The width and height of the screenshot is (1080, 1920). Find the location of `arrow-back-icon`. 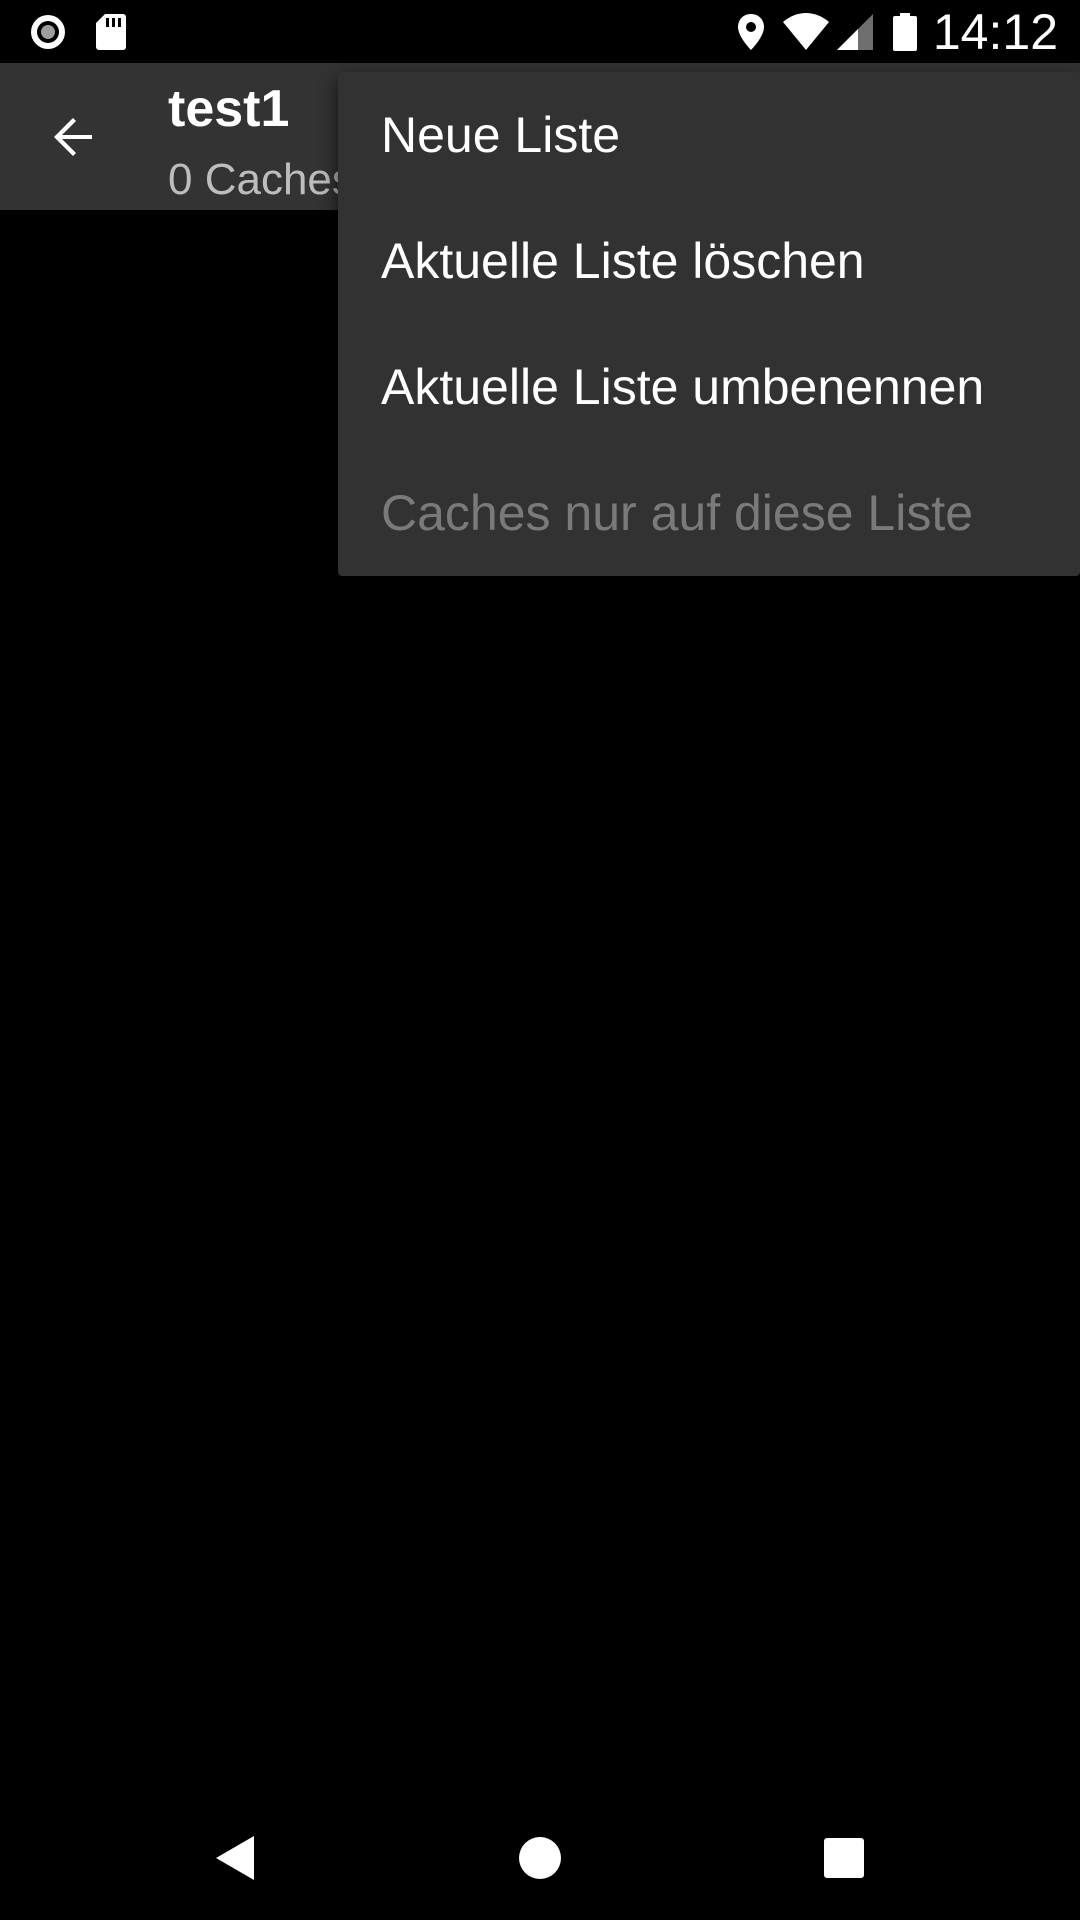

arrow-back-icon is located at coordinates (74, 139).